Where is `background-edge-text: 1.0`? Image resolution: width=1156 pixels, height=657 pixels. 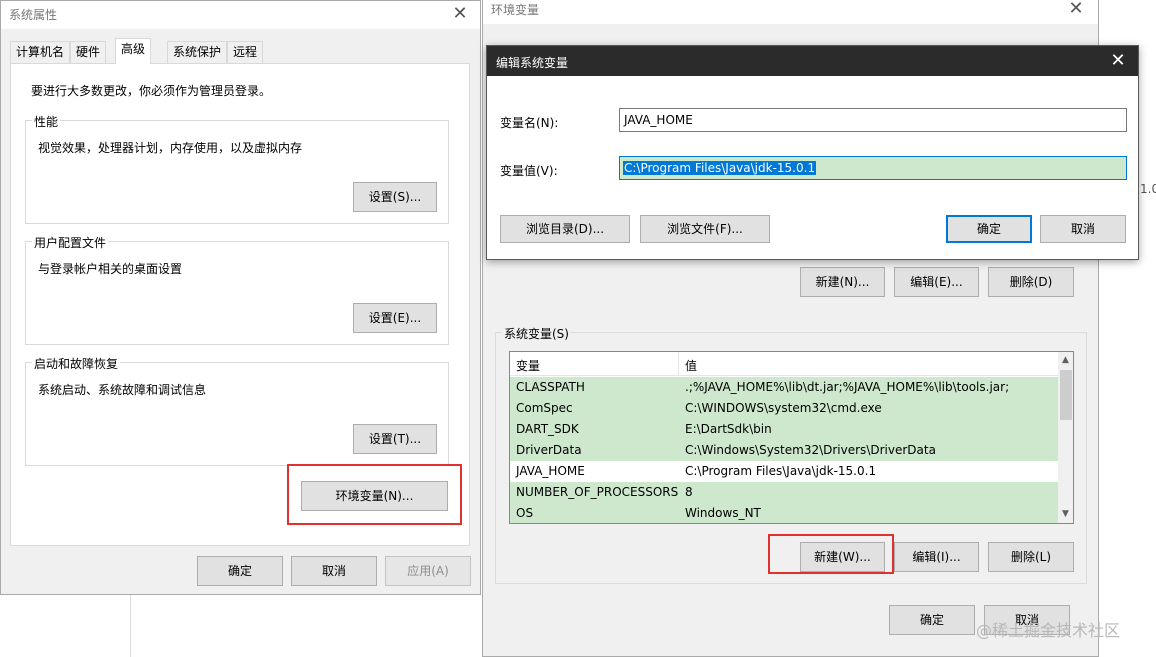
background-edge-text: 1.0 is located at coordinates (1148, 189).